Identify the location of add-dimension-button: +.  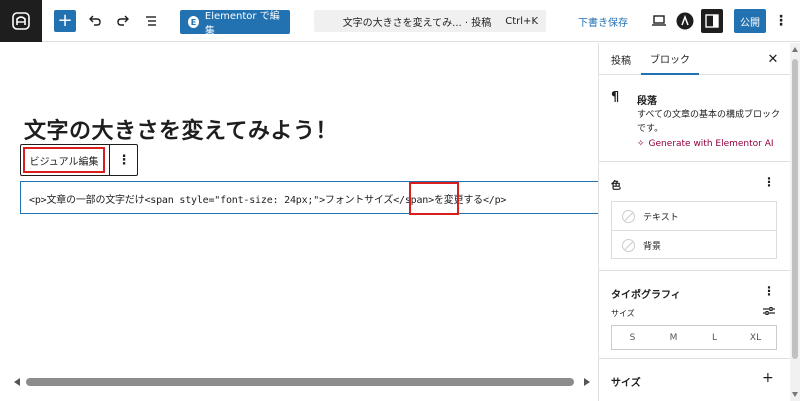
(768, 378).